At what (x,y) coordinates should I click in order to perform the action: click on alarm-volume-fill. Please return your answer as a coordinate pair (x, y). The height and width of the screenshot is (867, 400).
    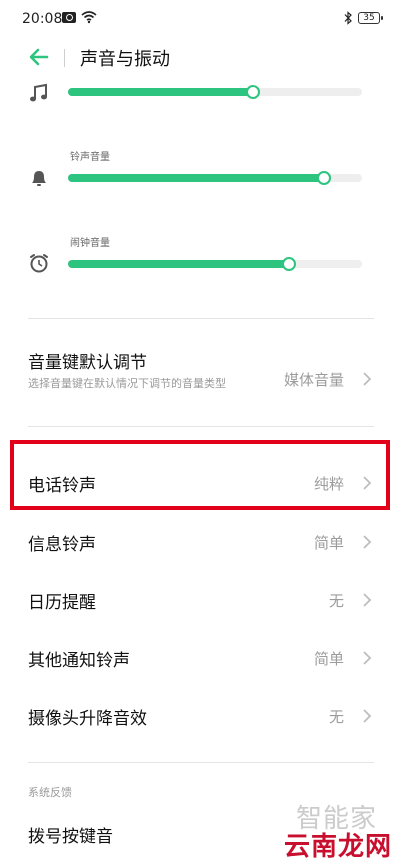
    Looking at the image, I should click on (178, 264).